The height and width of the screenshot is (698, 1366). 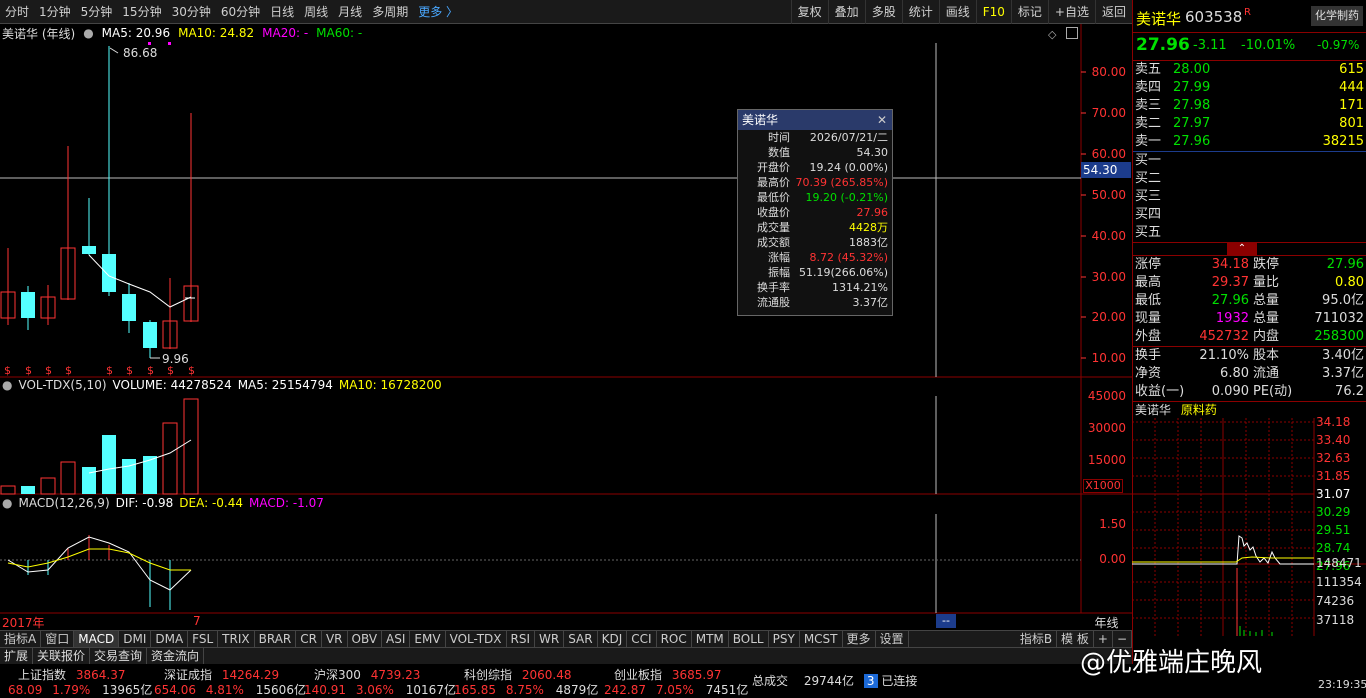 What do you see at coordinates (1266, 282) in the screenshot?
I see `stat-key: 量比` at bounding box center [1266, 282].